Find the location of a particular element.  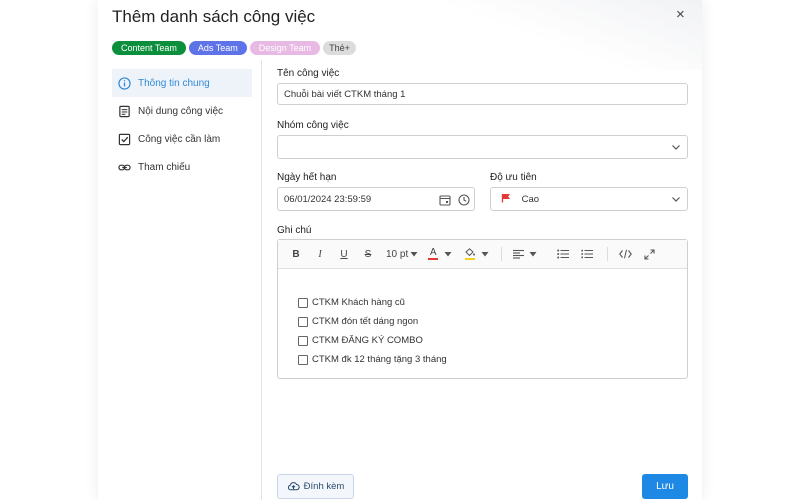

todo-item: CTKM đk 12 tháng tặng 3 tháng is located at coordinates (492, 359).